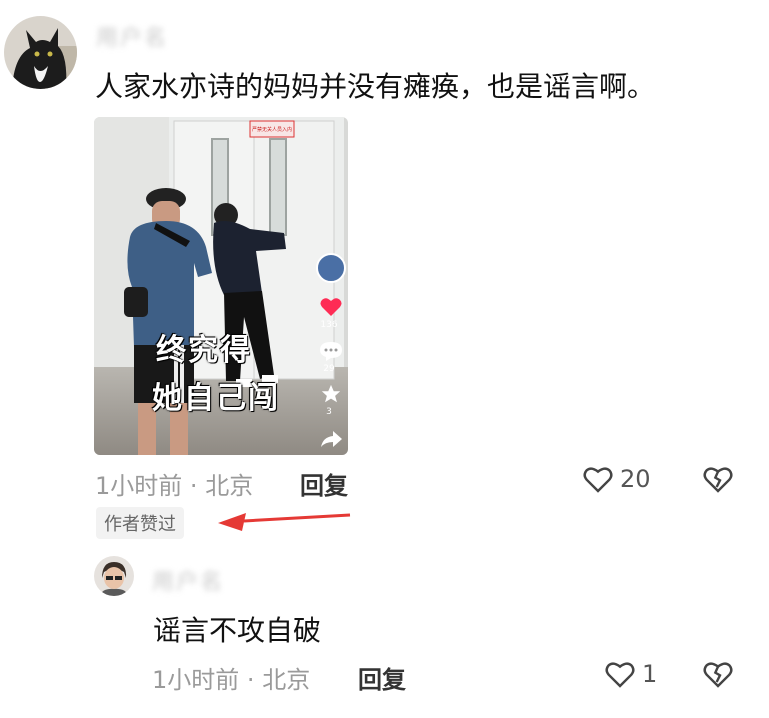 The width and height of the screenshot is (769, 718). Describe the element at coordinates (272, 129) in the screenshot. I see `door-sign-text: 严禁无关人员入内` at that location.